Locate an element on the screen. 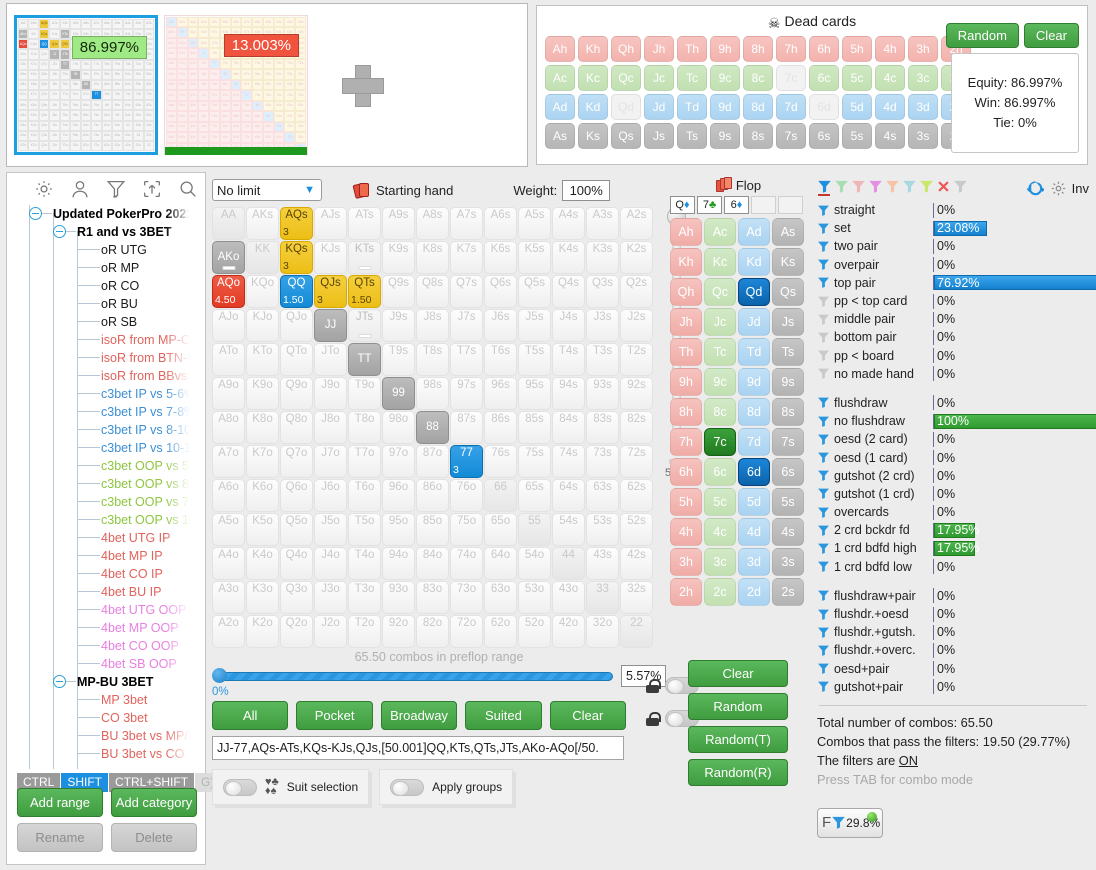  dead-card-5c: 5c is located at coordinates (857, 78).